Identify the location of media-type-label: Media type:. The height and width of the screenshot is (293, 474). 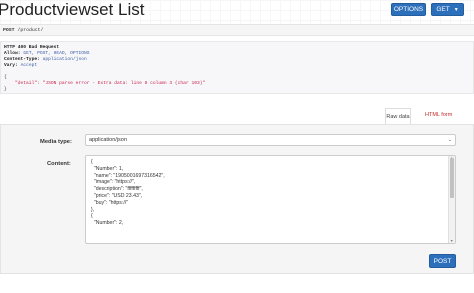
(56, 142).